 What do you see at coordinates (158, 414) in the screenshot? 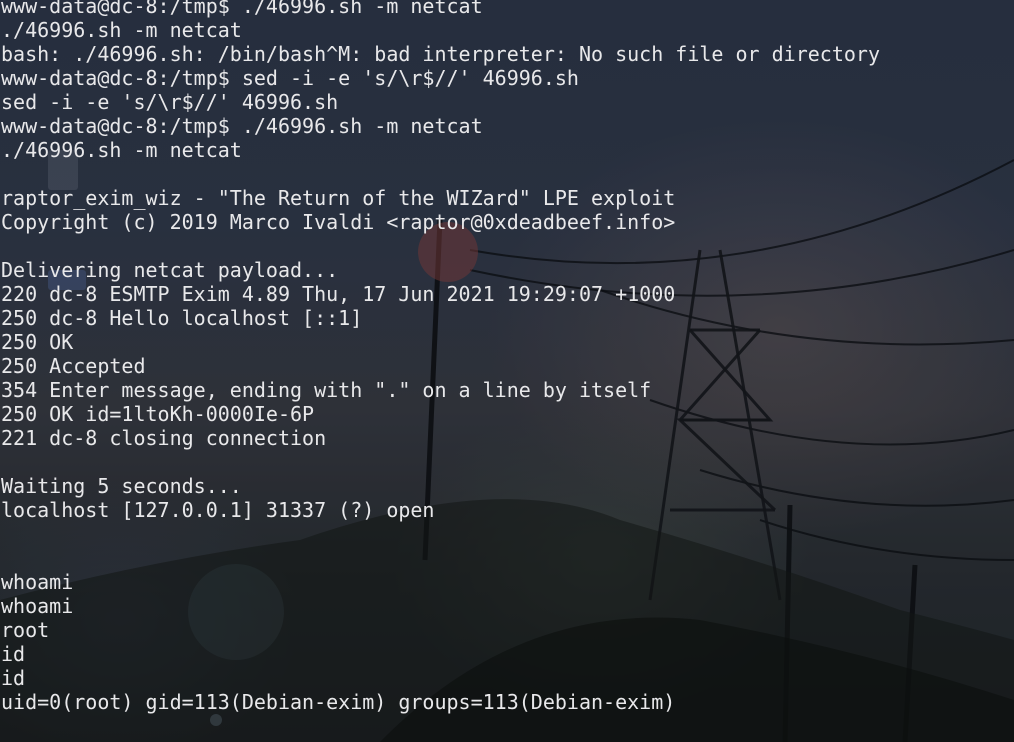
I see `terminal-line-smtp: 250 OK id=1ltoKh-0000Ie-6P` at bounding box center [158, 414].